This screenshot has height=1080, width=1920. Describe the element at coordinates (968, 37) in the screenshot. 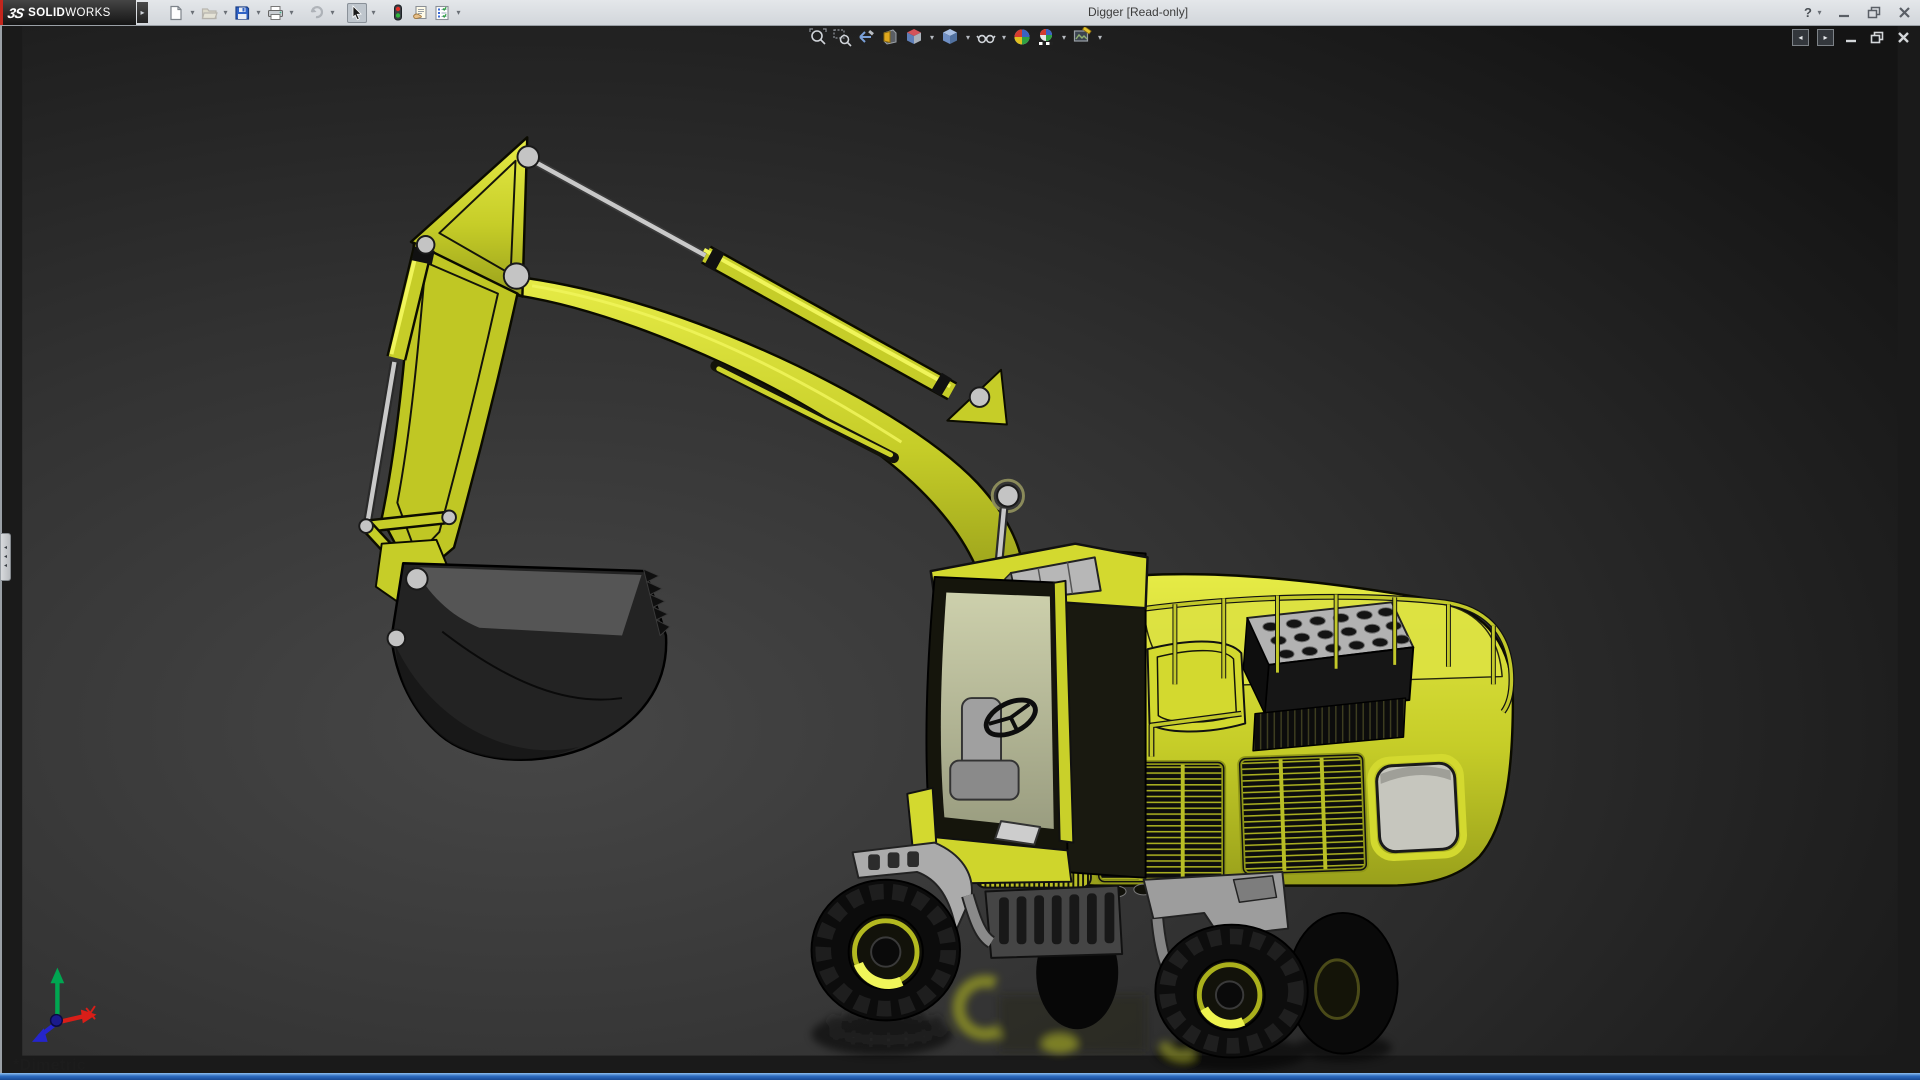

I see `display-style-dropdown-icon: ▾` at that location.